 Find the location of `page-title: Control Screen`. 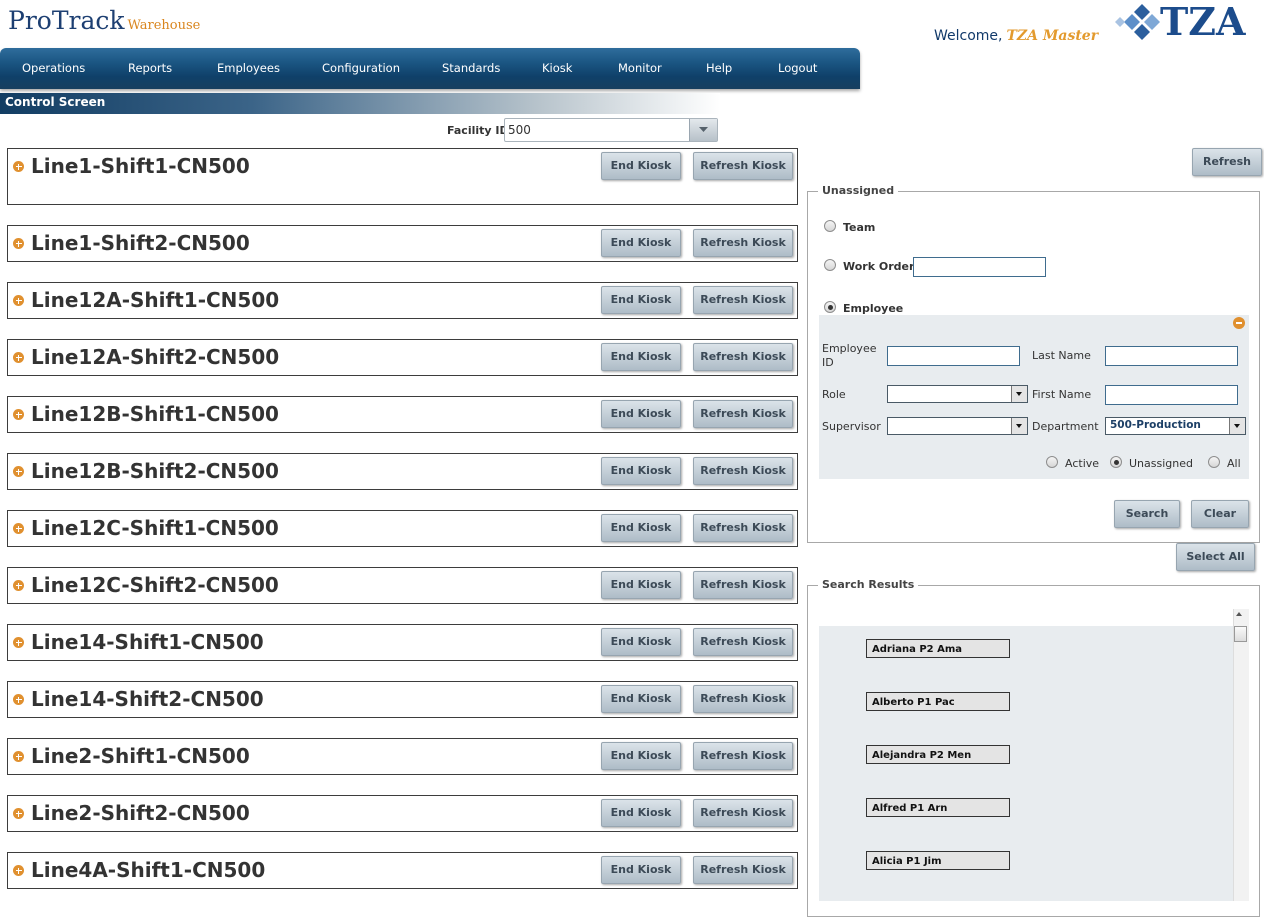

page-title: Control Screen is located at coordinates (55, 102).